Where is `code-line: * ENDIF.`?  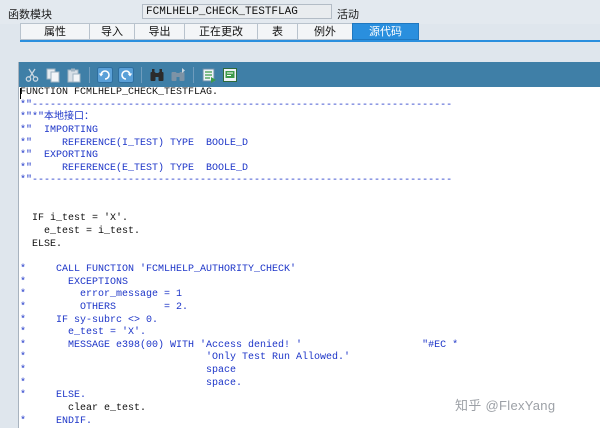 code-line: * ENDIF. is located at coordinates (309, 422).